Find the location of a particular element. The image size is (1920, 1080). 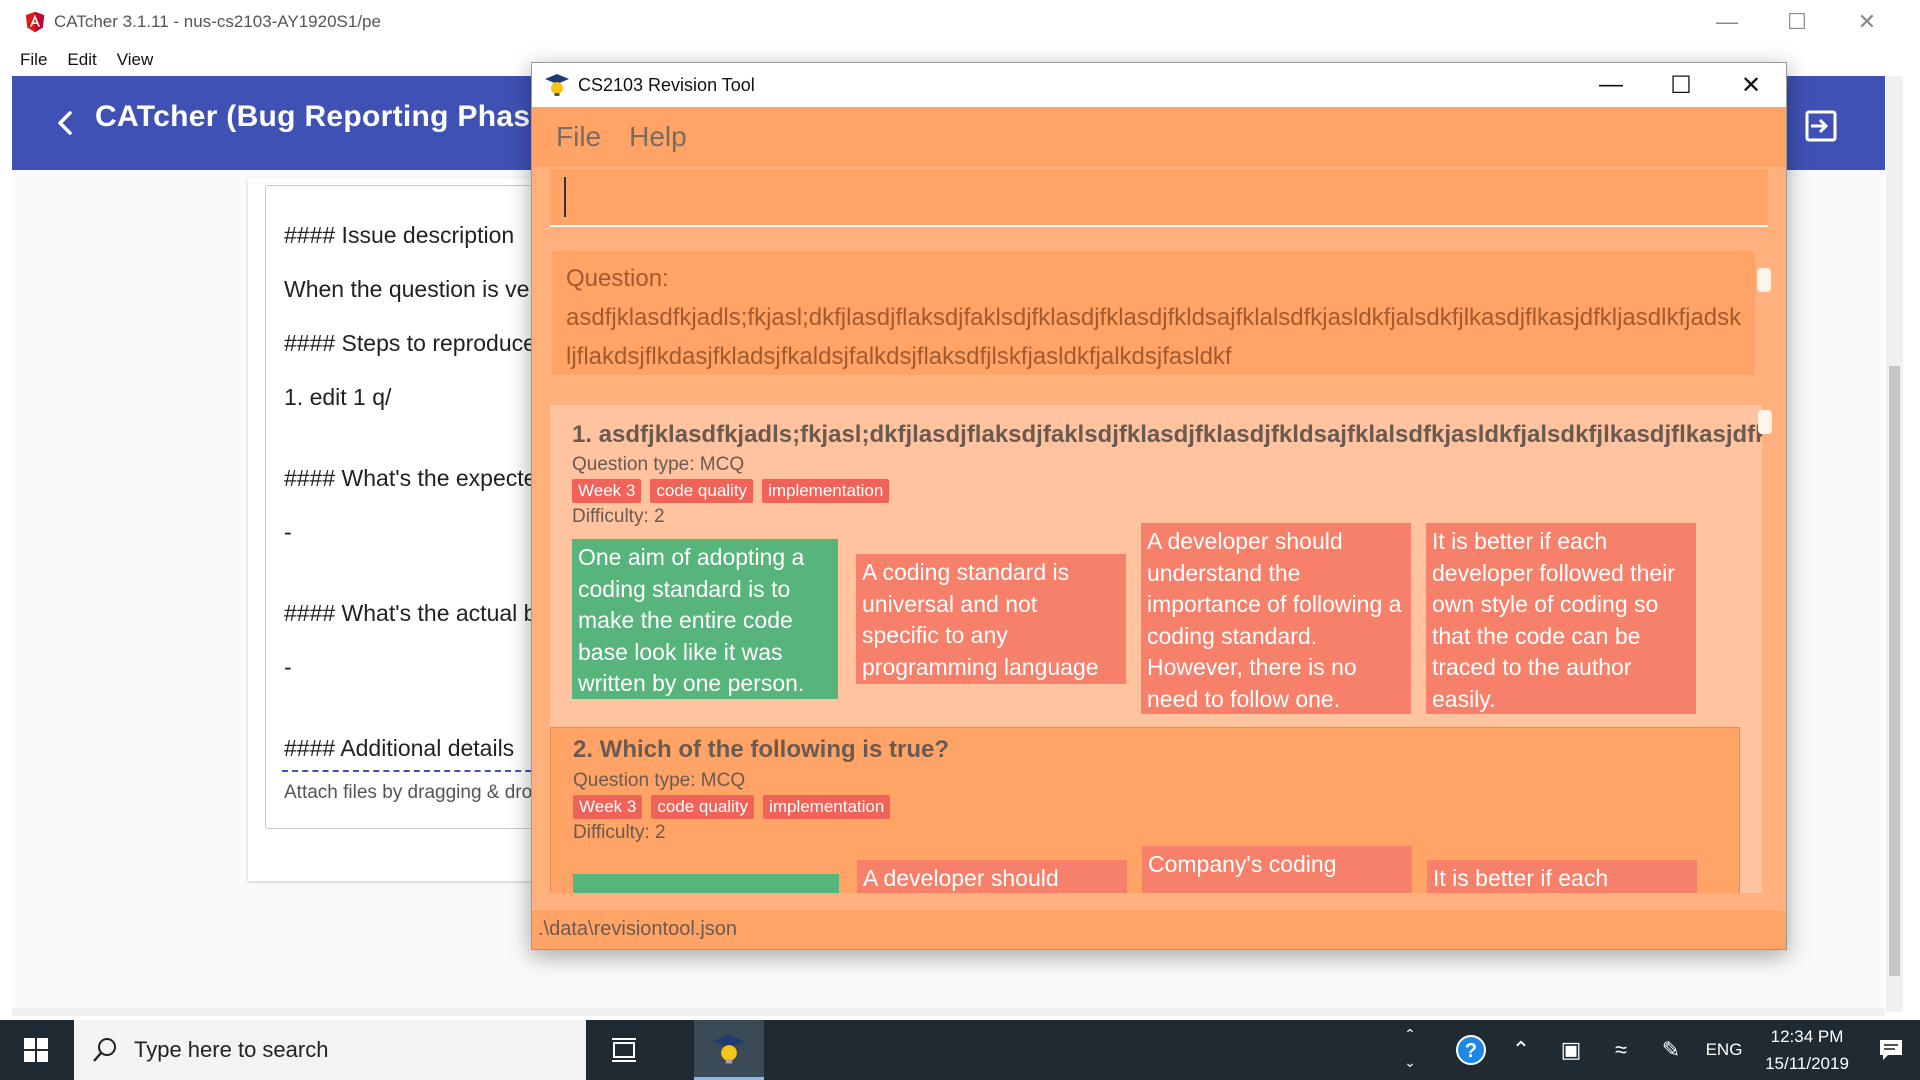

list-scrollbar-thumb is located at coordinates (1765, 422).